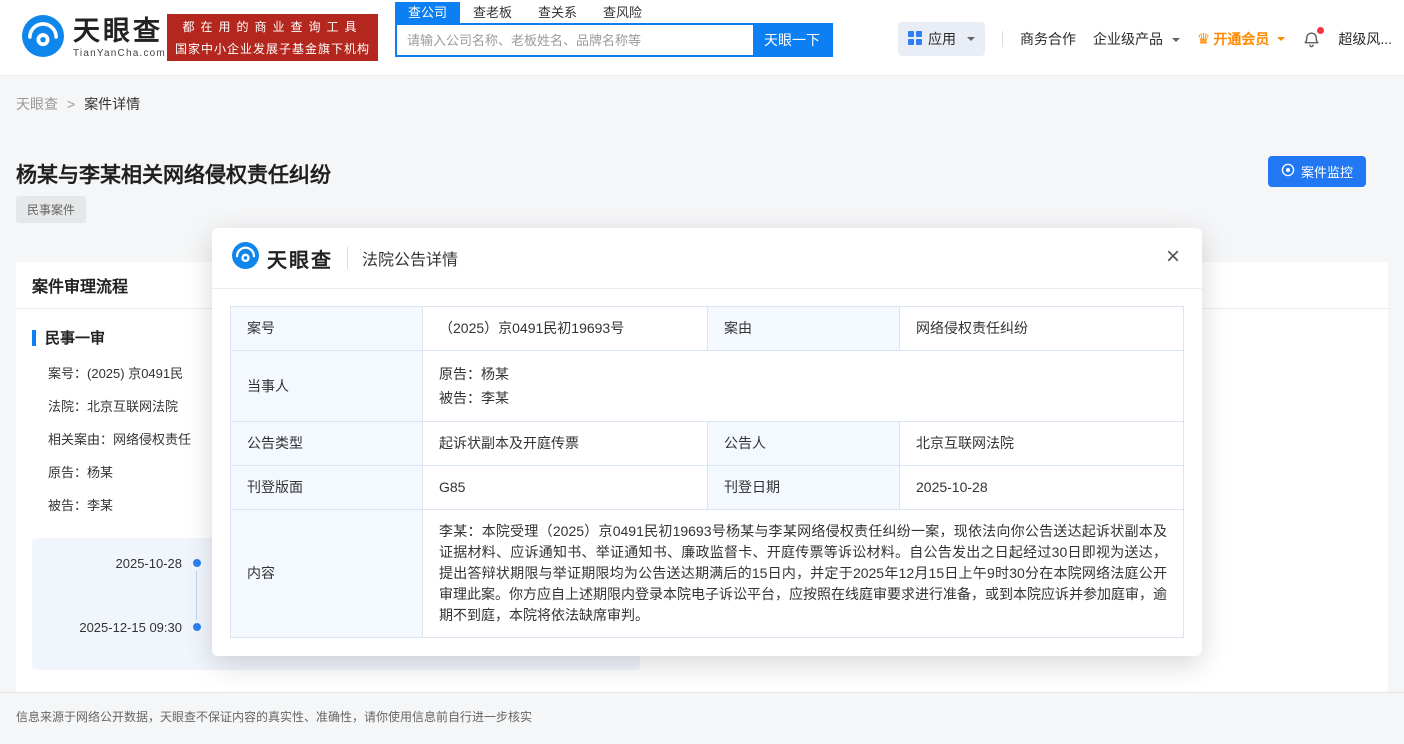 The width and height of the screenshot is (1404, 744). Describe the element at coordinates (1002, 39) in the screenshot. I see `nav-divider` at that location.